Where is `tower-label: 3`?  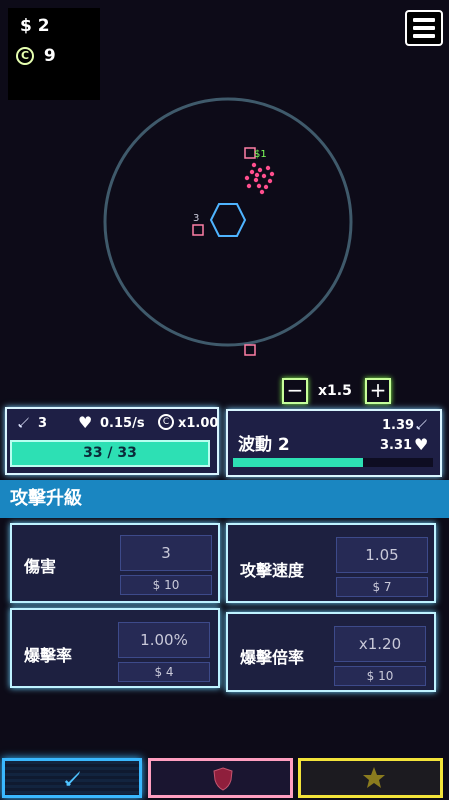 tower-label: 3 is located at coordinates (196, 218).